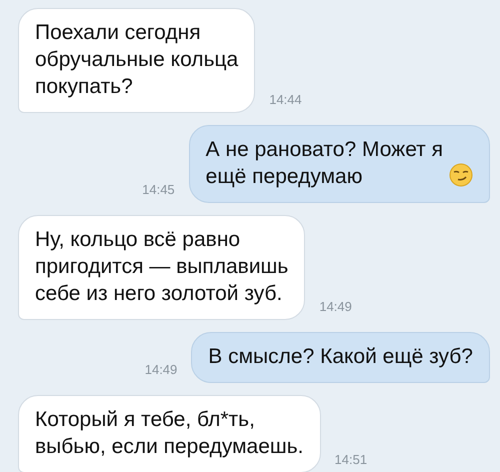 This screenshot has height=472, width=500. What do you see at coordinates (285, 99) in the screenshot?
I see `message-time: 14:44` at bounding box center [285, 99].